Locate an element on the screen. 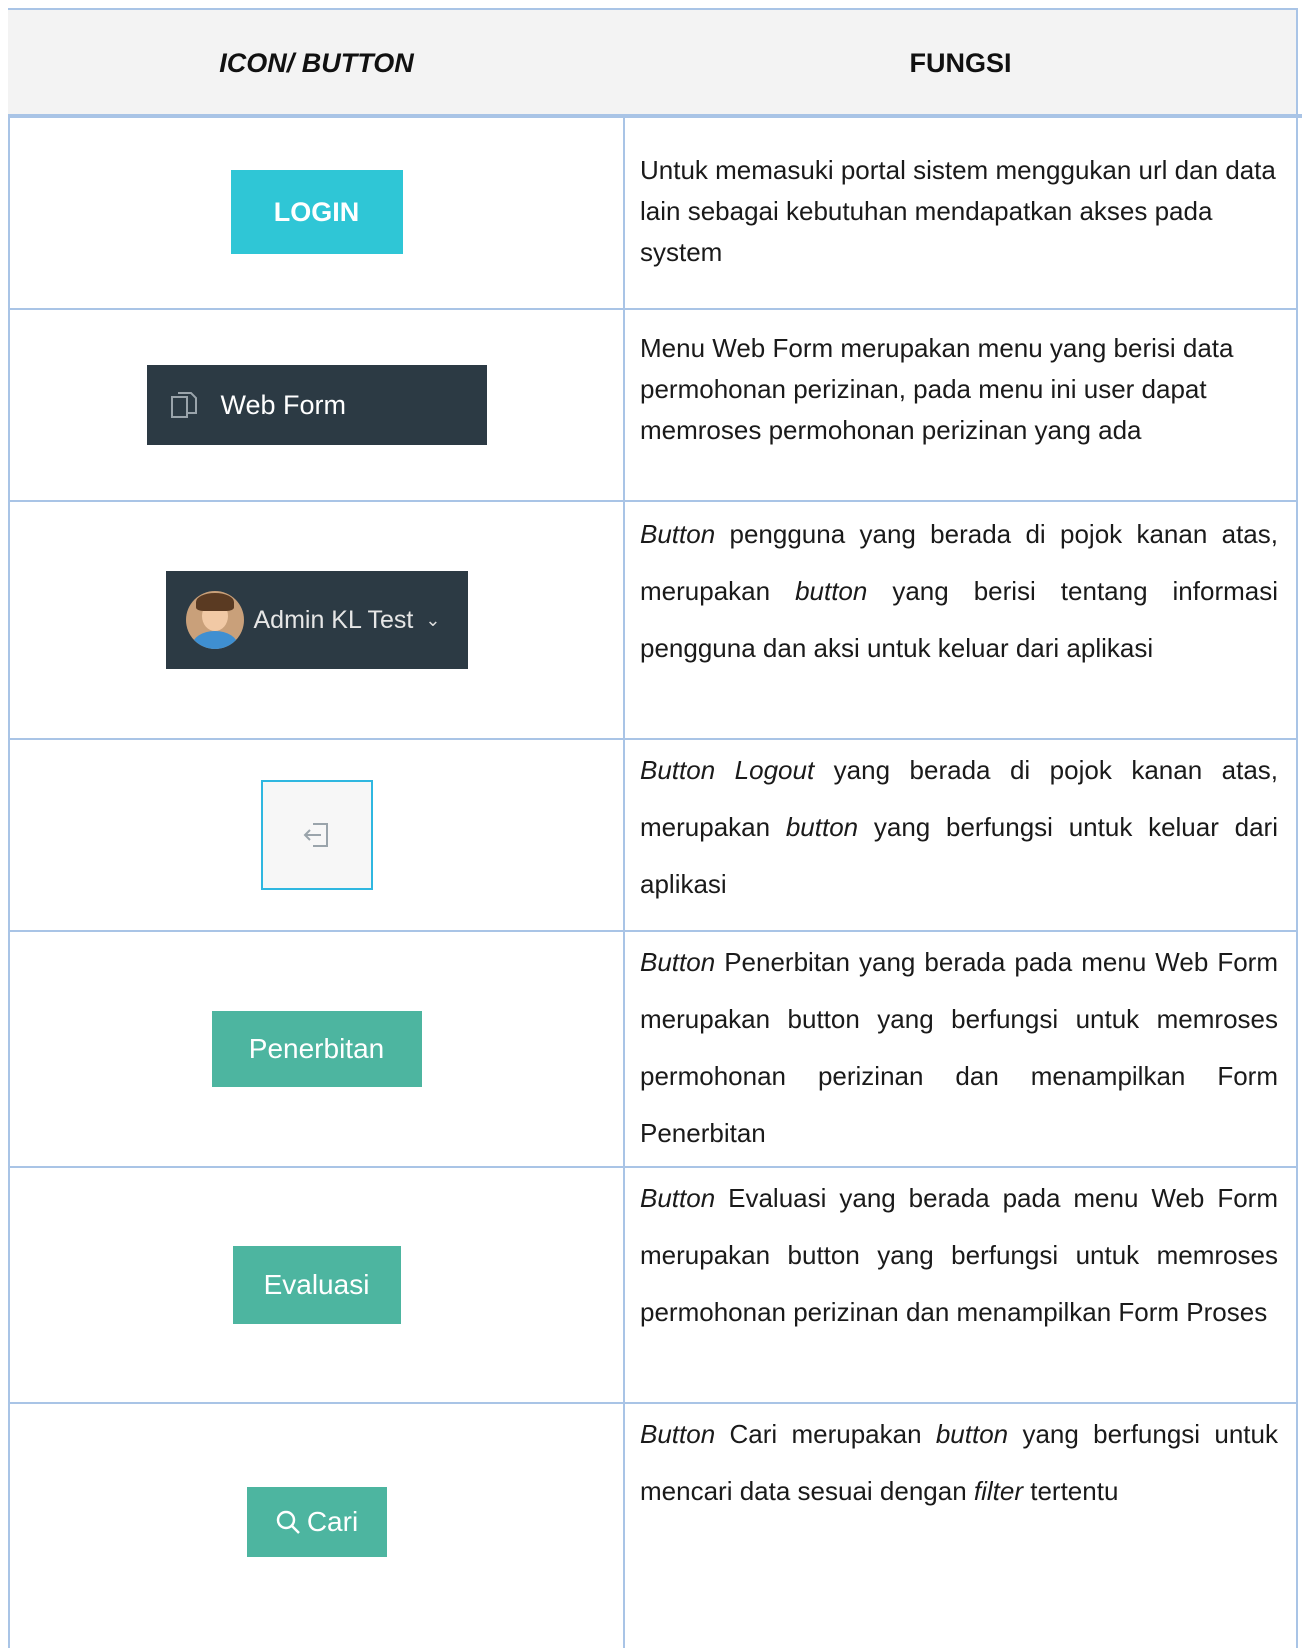 Image resolution: width=1302 pixels, height=1648 pixels. row-webform-icon-cell: Web Form is located at coordinates (316, 404).